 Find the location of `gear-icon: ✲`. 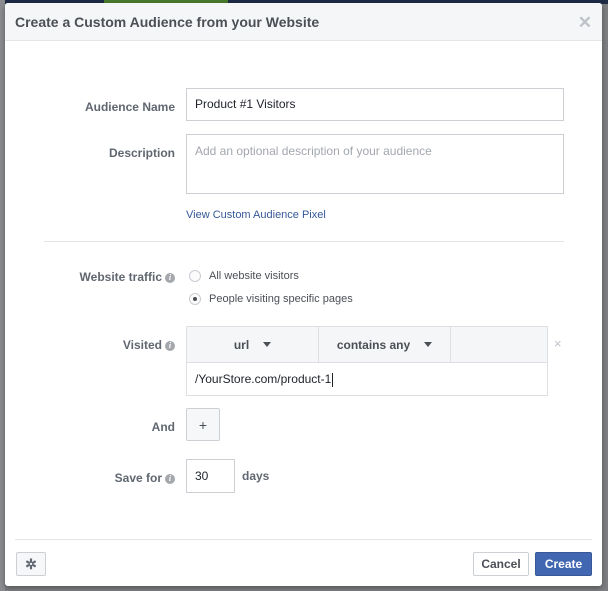

gear-icon: ✲ is located at coordinates (31, 563).